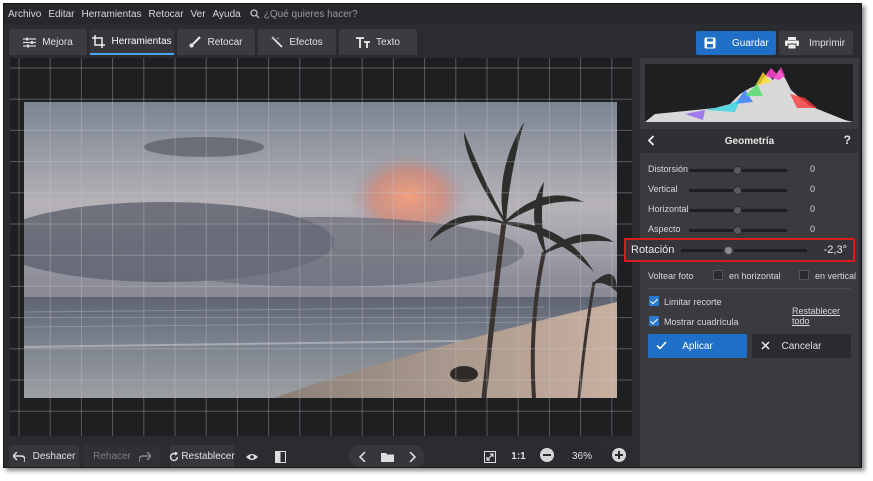 The height and width of the screenshot is (481, 873). Describe the element at coordinates (144, 456) in the screenshot. I see `redo-icon` at that location.